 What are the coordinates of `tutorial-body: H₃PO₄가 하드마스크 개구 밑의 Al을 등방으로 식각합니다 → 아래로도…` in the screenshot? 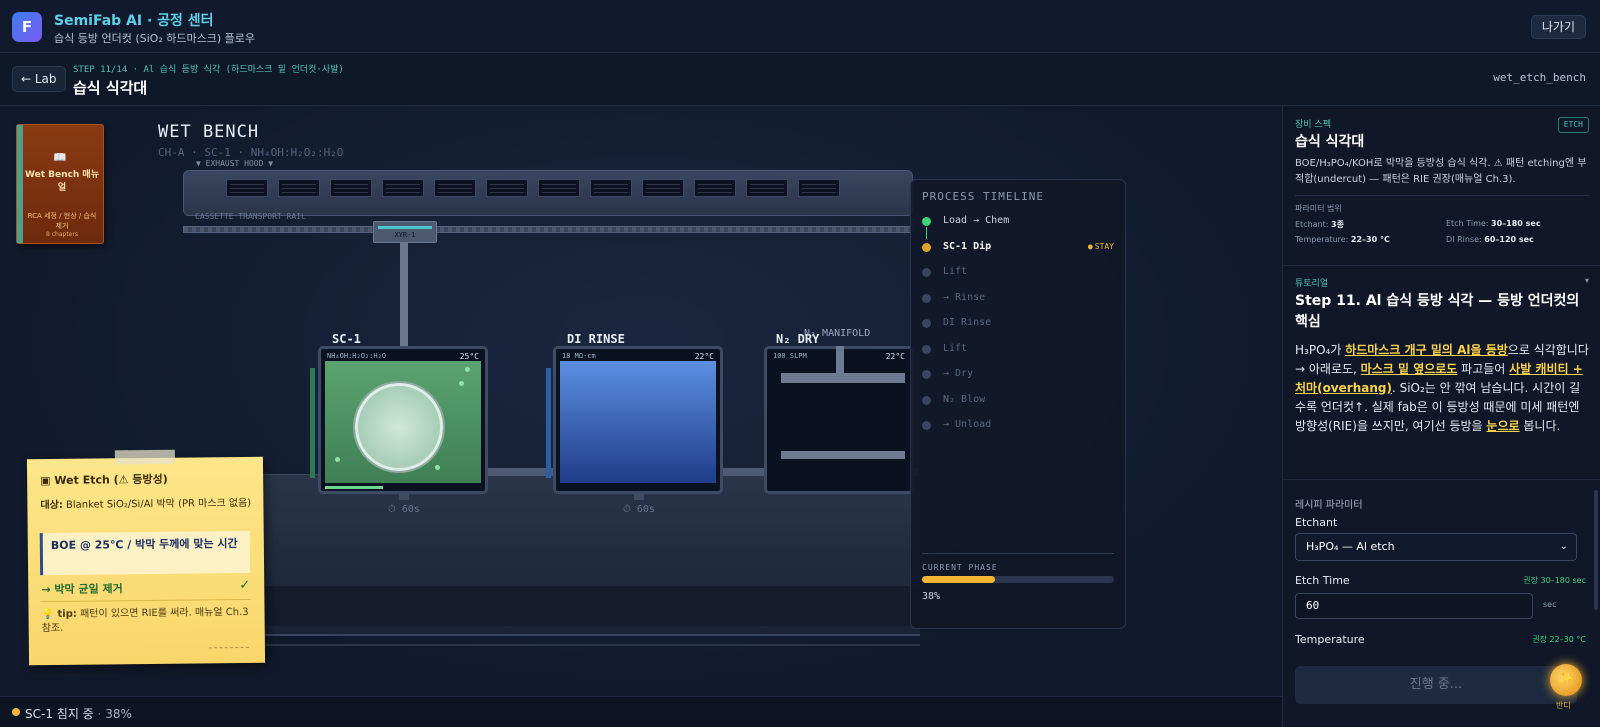 It's located at (1442, 388).